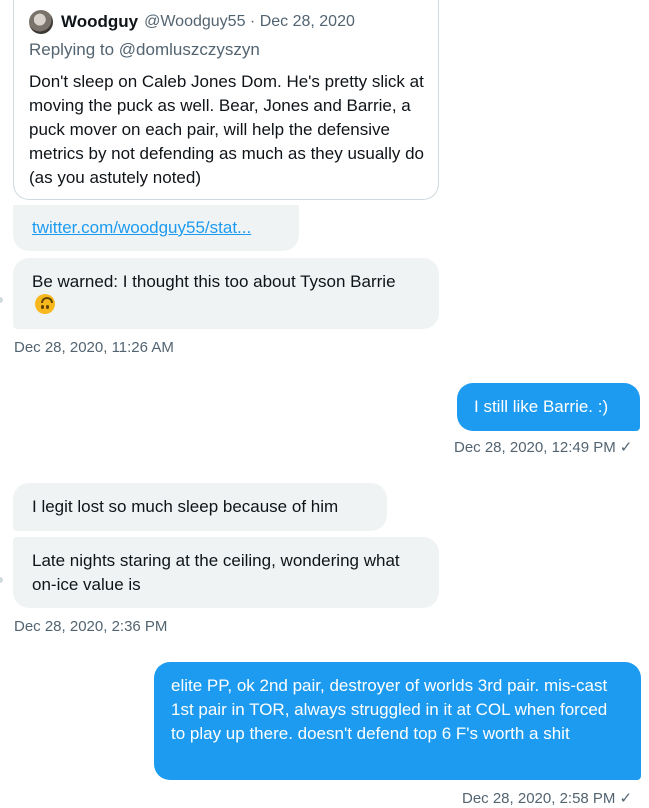 This screenshot has width=649, height=808. I want to click on timestamp-text: Dec 28, 2020, 12:49 PM, so click(535, 447).